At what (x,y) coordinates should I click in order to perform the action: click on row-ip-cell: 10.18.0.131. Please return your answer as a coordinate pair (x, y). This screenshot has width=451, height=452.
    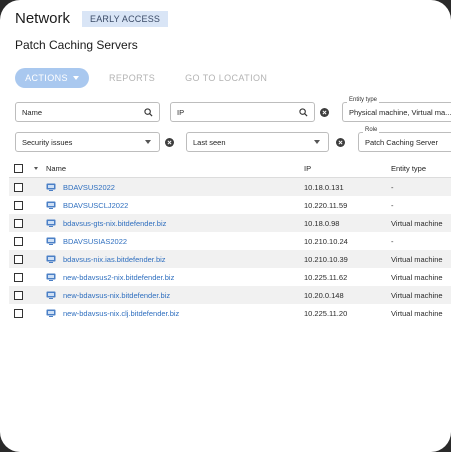
    Looking at the image, I should click on (347, 186).